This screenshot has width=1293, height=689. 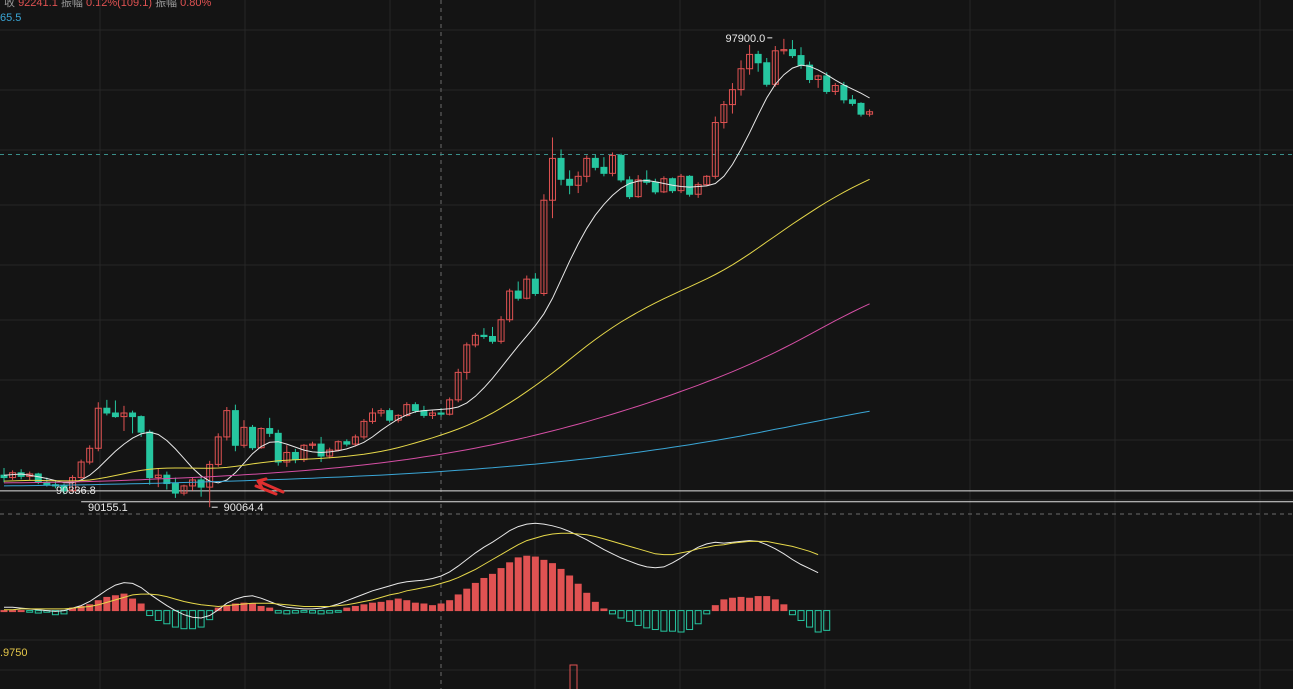 What do you see at coordinates (746, 39) in the screenshot?
I see `high-price-label: 97900.0` at bounding box center [746, 39].